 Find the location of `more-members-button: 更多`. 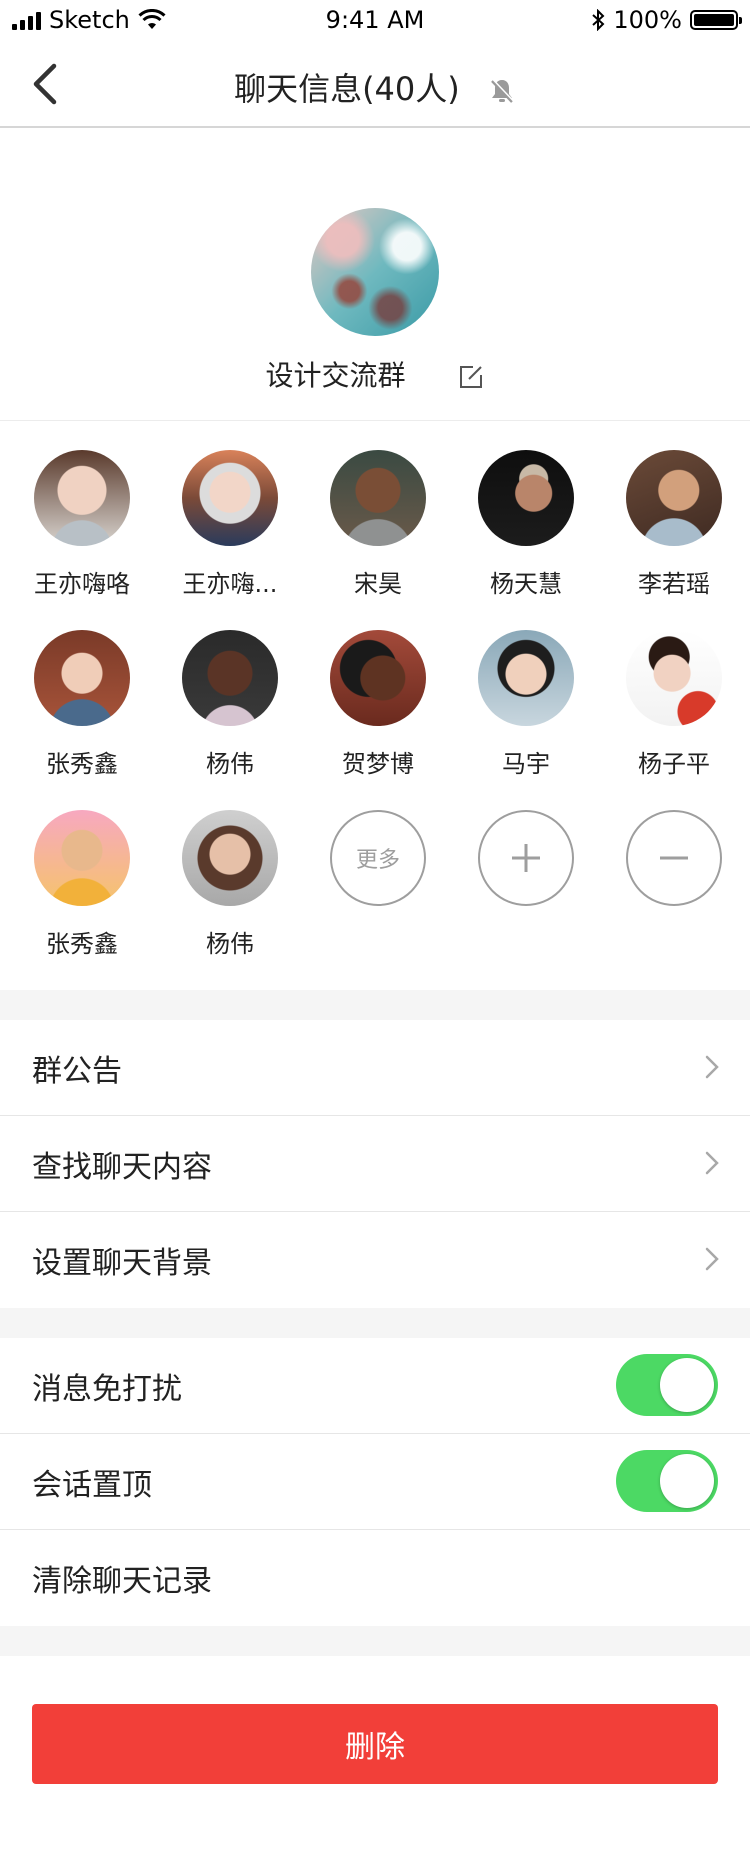

more-members-button: 更多 is located at coordinates (378, 886).